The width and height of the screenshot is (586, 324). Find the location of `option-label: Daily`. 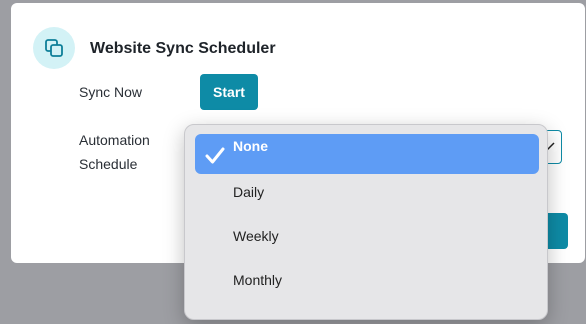

option-label: Daily is located at coordinates (249, 192).